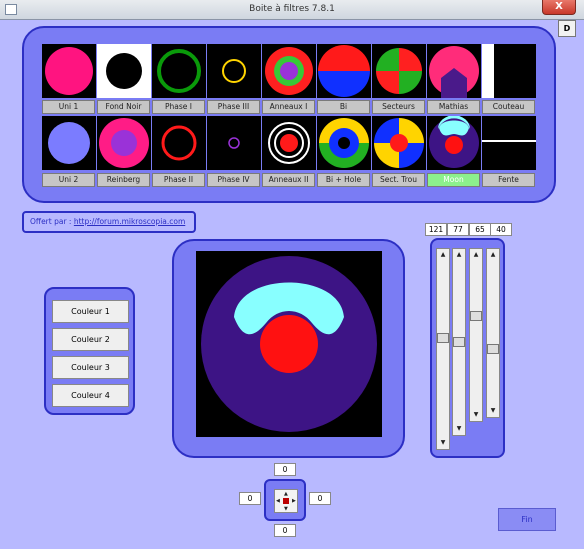 This screenshot has width=584, height=549. I want to click on slider-4: ▲ ▼, so click(493, 333).